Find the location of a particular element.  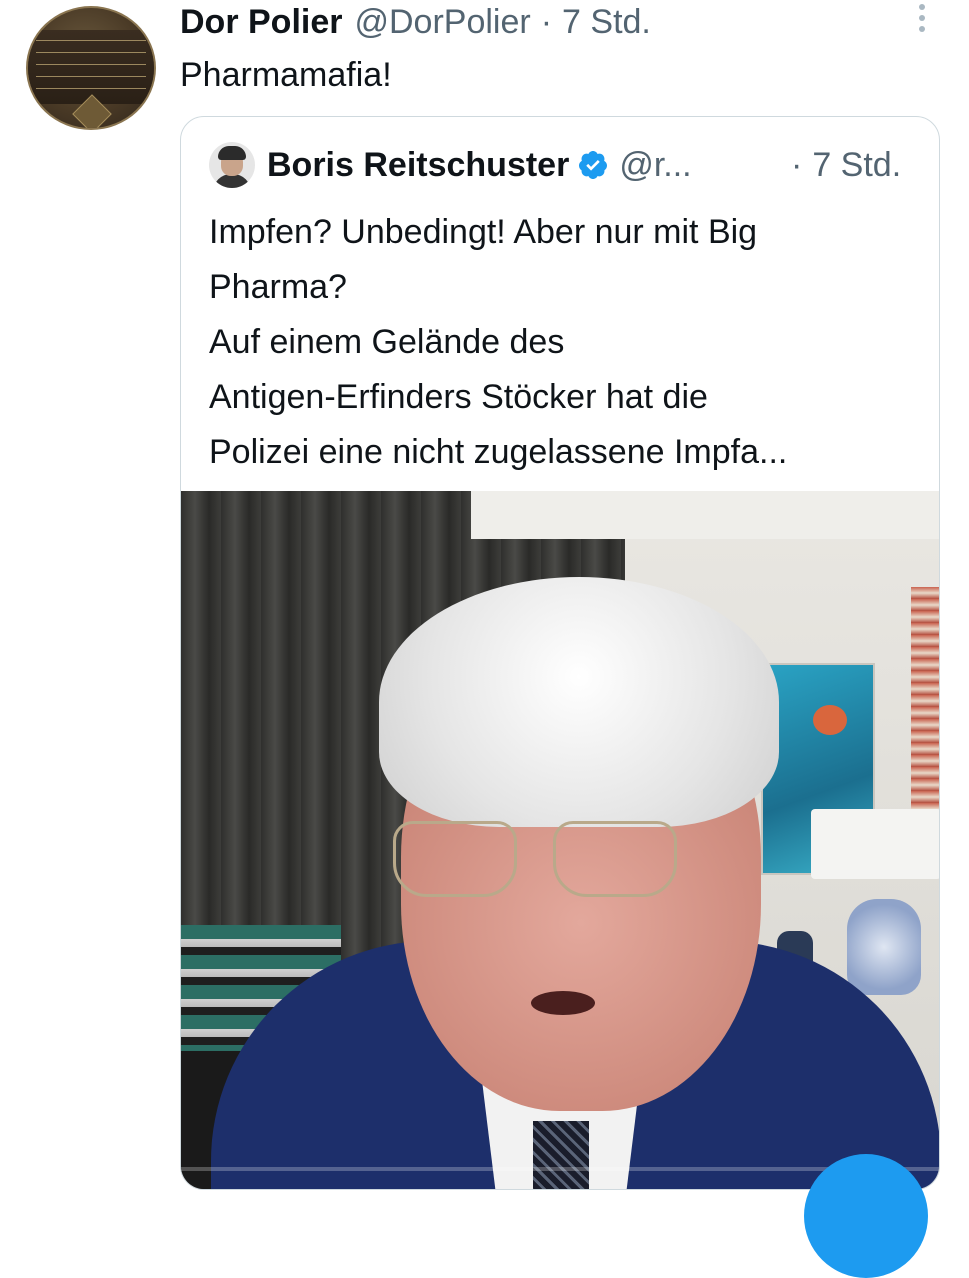

speaker-hair is located at coordinates (579, 702).